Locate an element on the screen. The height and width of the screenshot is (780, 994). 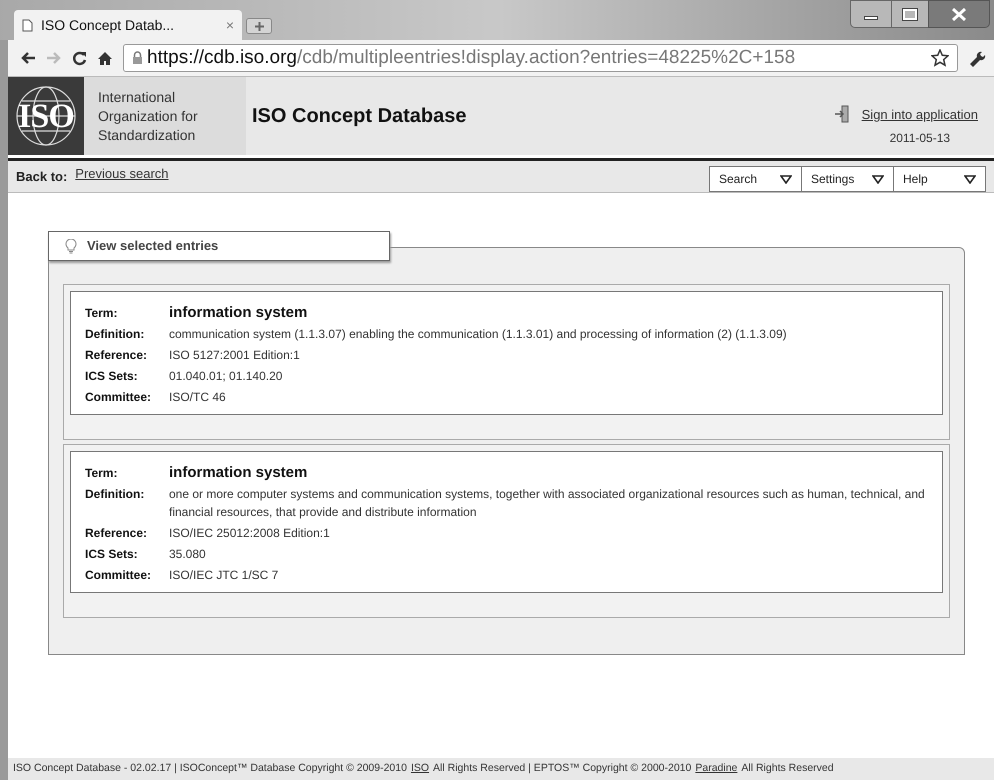
field-value: 35.080 is located at coordinates (187, 554).